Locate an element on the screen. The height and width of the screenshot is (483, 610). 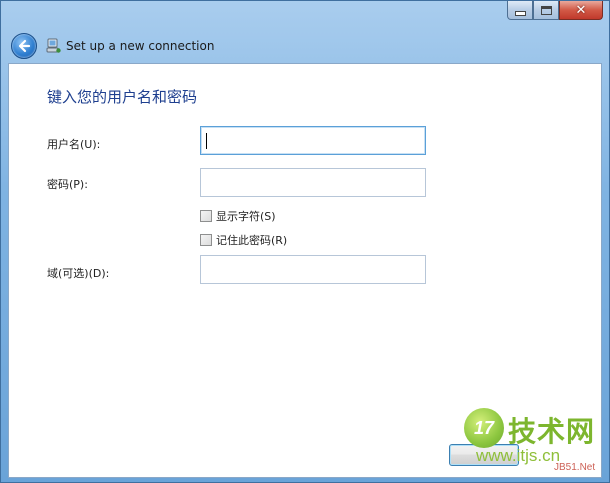
caption-buttons: ✕ is located at coordinates (555, 11).